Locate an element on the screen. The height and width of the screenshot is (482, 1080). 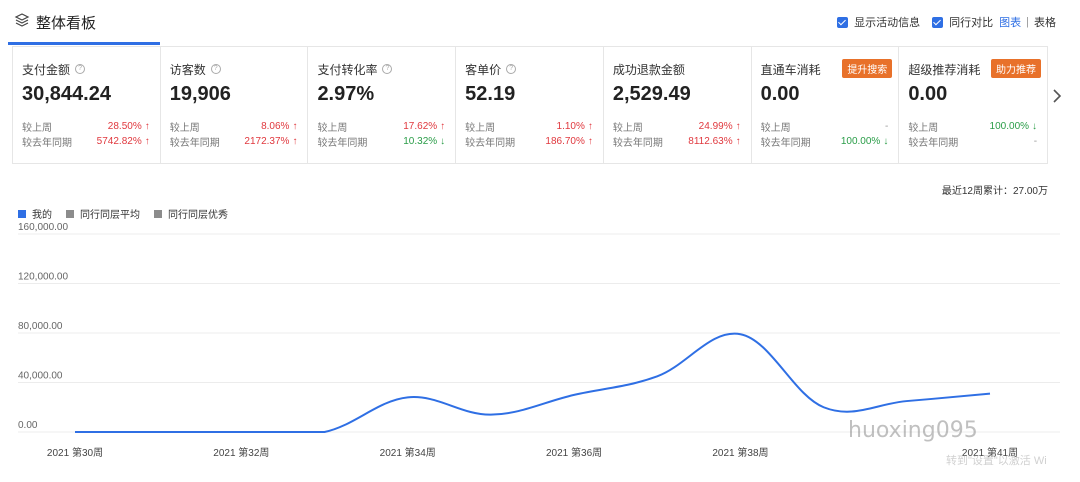
legend-item: 我的 is located at coordinates (35, 213).